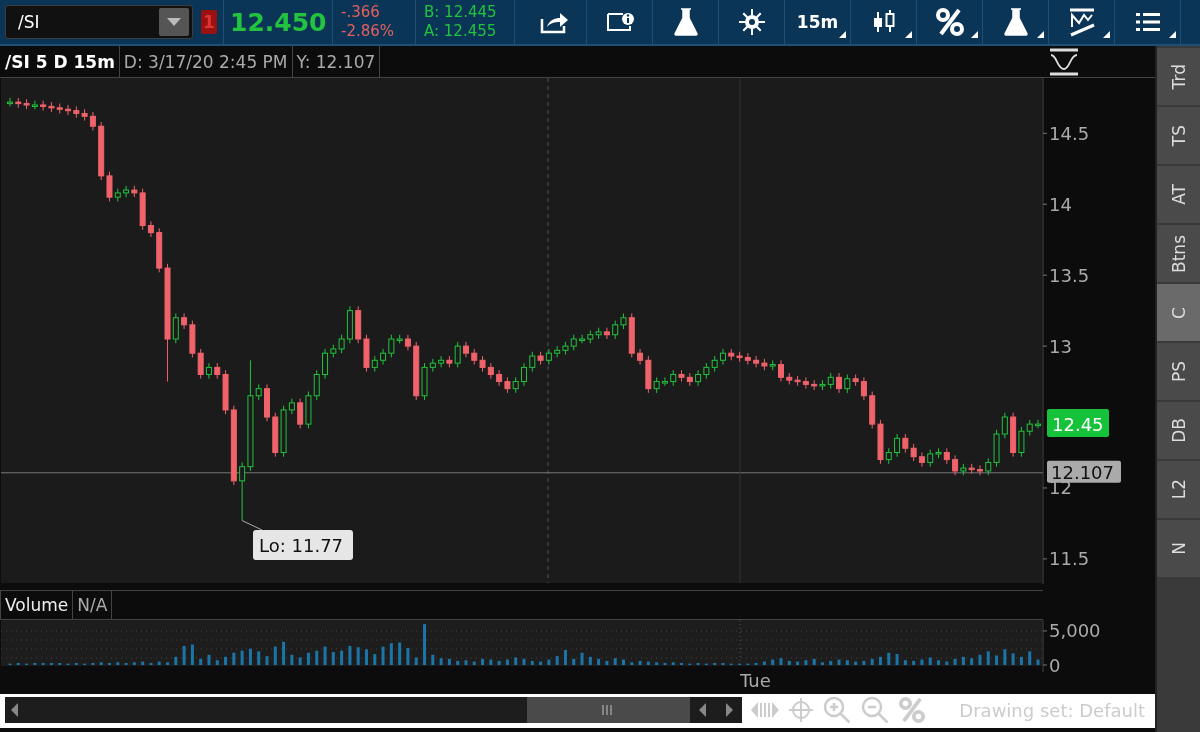  What do you see at coordinates (1075, 631) in the screenshot?
I see `volume-axis-label: 5,000` at bounding box center [1075, 631].